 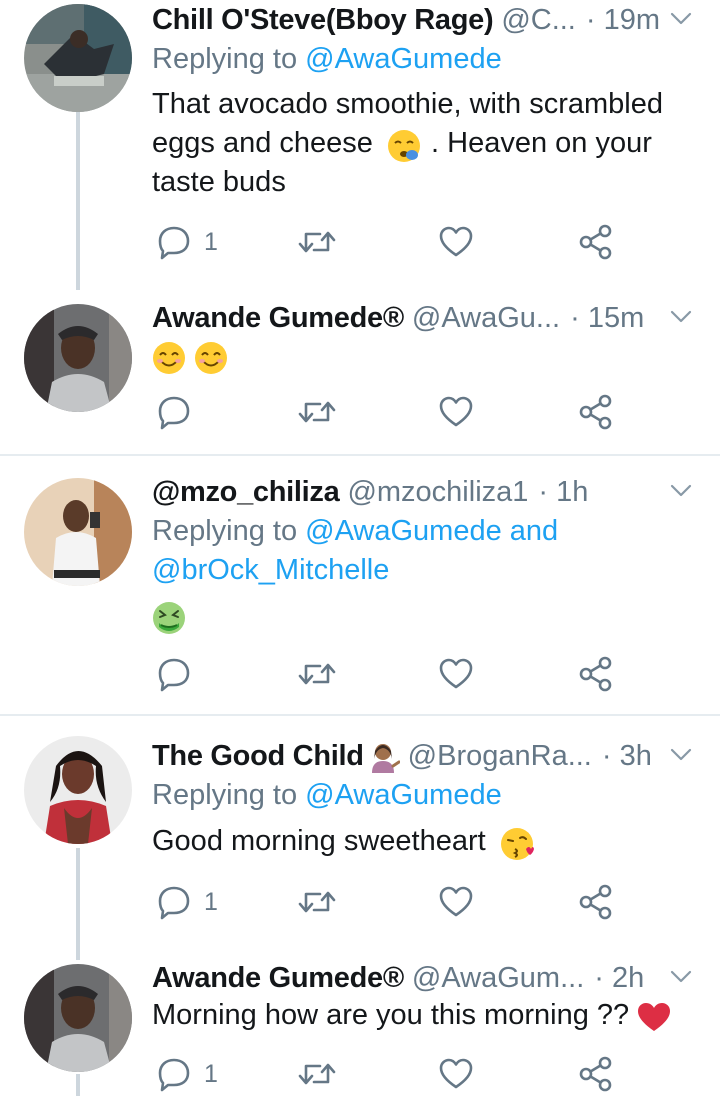 What do you see at coordinates (391, 1015) in the screenshot?
I see `tweet-text-segment: Morning how are you this morning ??` at bounding box center [391, 1015].